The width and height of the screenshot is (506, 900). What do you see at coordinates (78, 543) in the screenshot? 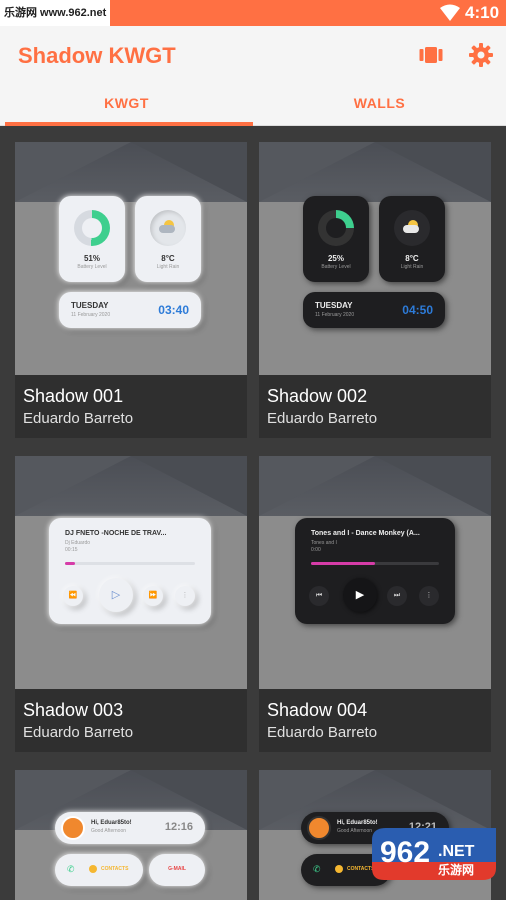
I see `track-artist: Dj Eduardo` at bounding box center [78, 543].